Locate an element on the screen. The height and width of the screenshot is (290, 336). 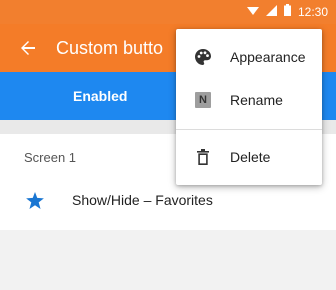
star-icon is located at coordinates (35, 200).